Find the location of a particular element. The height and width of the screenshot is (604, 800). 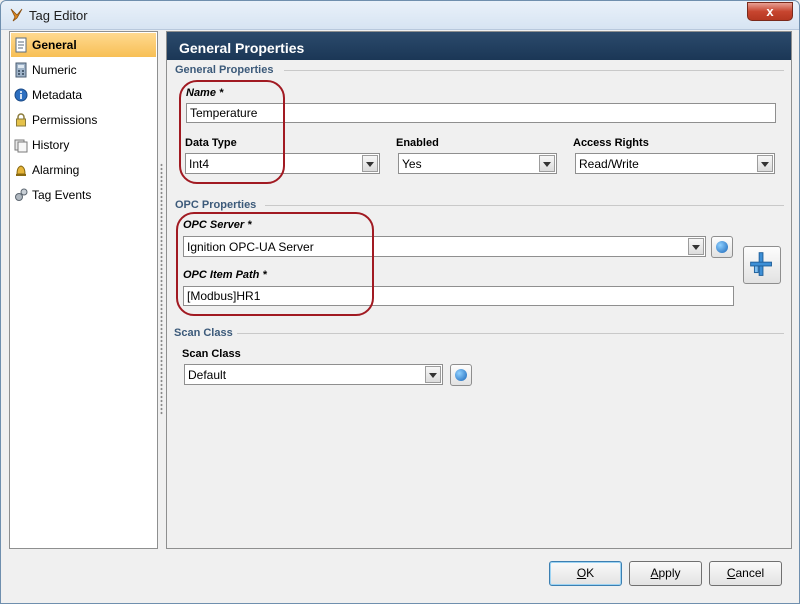

close-icon: x is located at coordinates (770, 11).